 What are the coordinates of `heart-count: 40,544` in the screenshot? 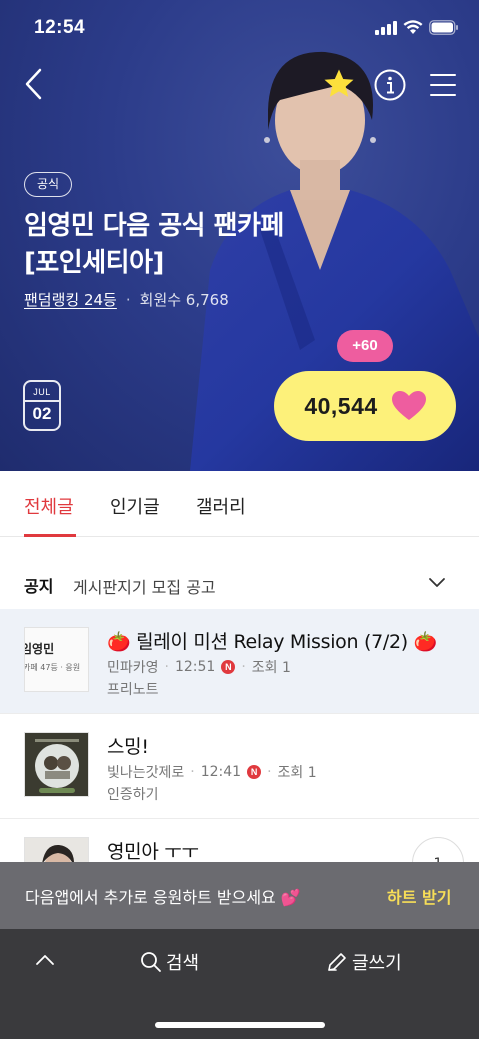 It's located at (341, 405).